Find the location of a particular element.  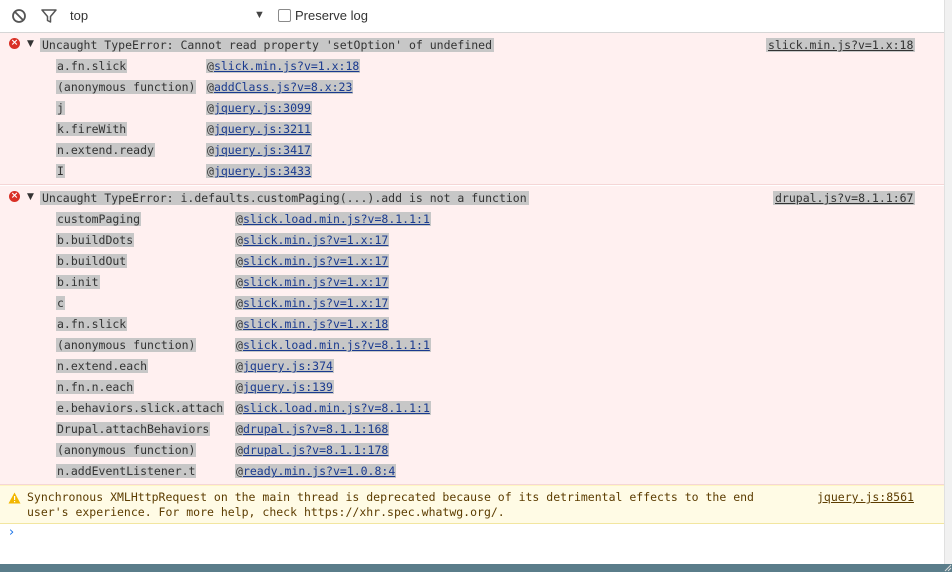

stack-frame-location: @addClass.js?v=8.x:23 is located at coordinates (280, 87).